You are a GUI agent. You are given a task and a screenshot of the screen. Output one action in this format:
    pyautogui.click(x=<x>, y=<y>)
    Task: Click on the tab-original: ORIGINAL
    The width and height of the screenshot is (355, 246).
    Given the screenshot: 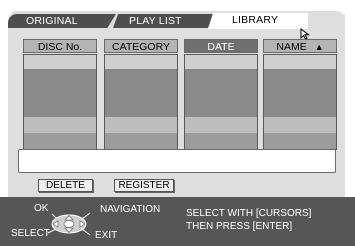 What is the action you would take?
    pyautogui.click(x=62, y=21)
    